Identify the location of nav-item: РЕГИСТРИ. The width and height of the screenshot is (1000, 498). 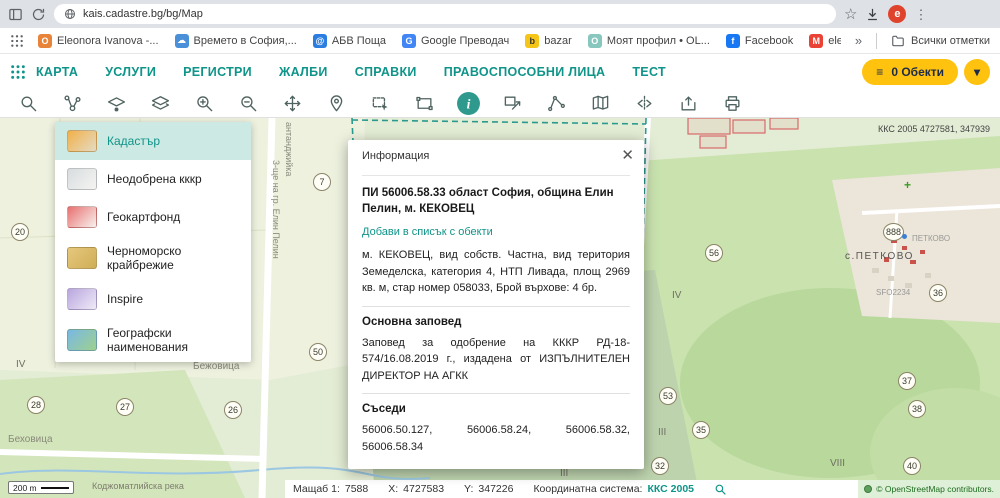
(217, 72).